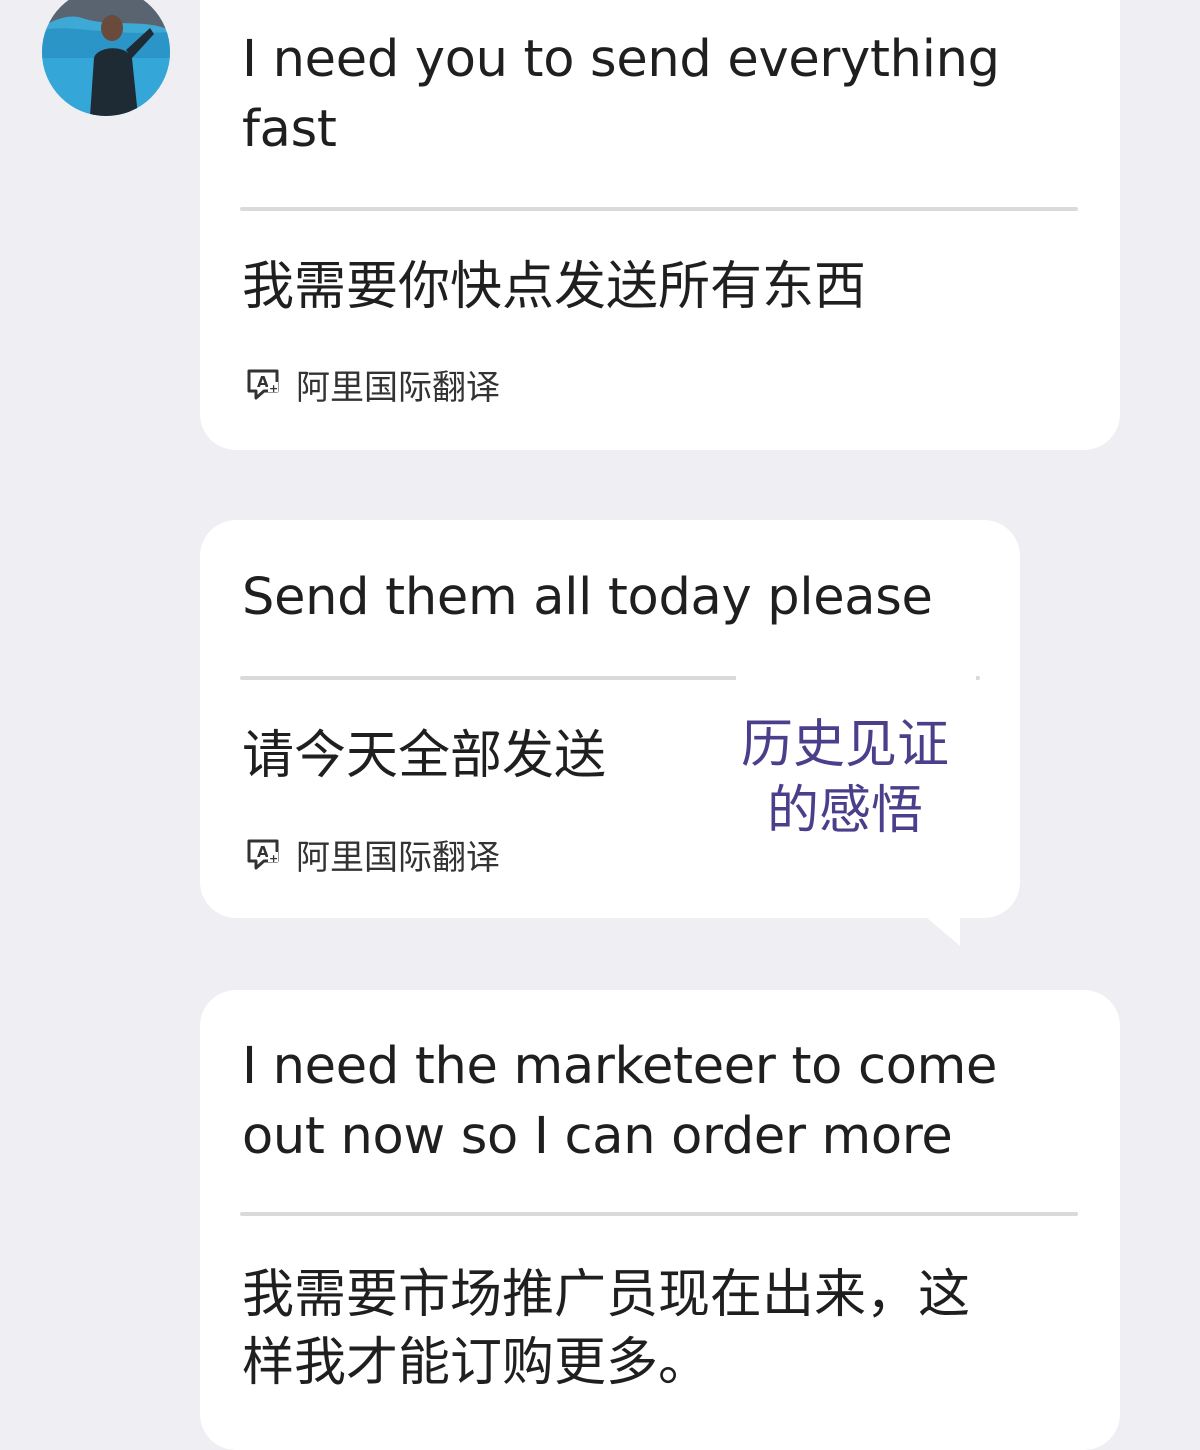 This screenshot has width=1200, height=1450. I want to click on message-original-line: out now so I can order more, so click(597, 1136).